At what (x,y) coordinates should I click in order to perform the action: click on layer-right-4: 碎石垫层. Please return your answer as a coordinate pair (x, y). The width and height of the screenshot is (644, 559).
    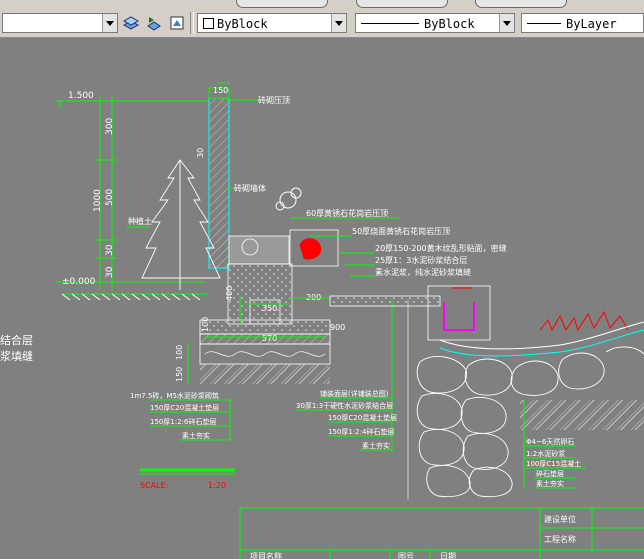
    Looking at the image, I should click on (550, 473).